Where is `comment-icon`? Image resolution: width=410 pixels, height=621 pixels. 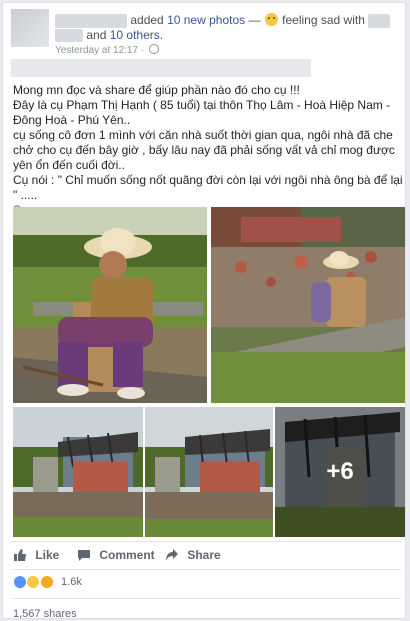
comment-icon is located at coordinates (84, 555).